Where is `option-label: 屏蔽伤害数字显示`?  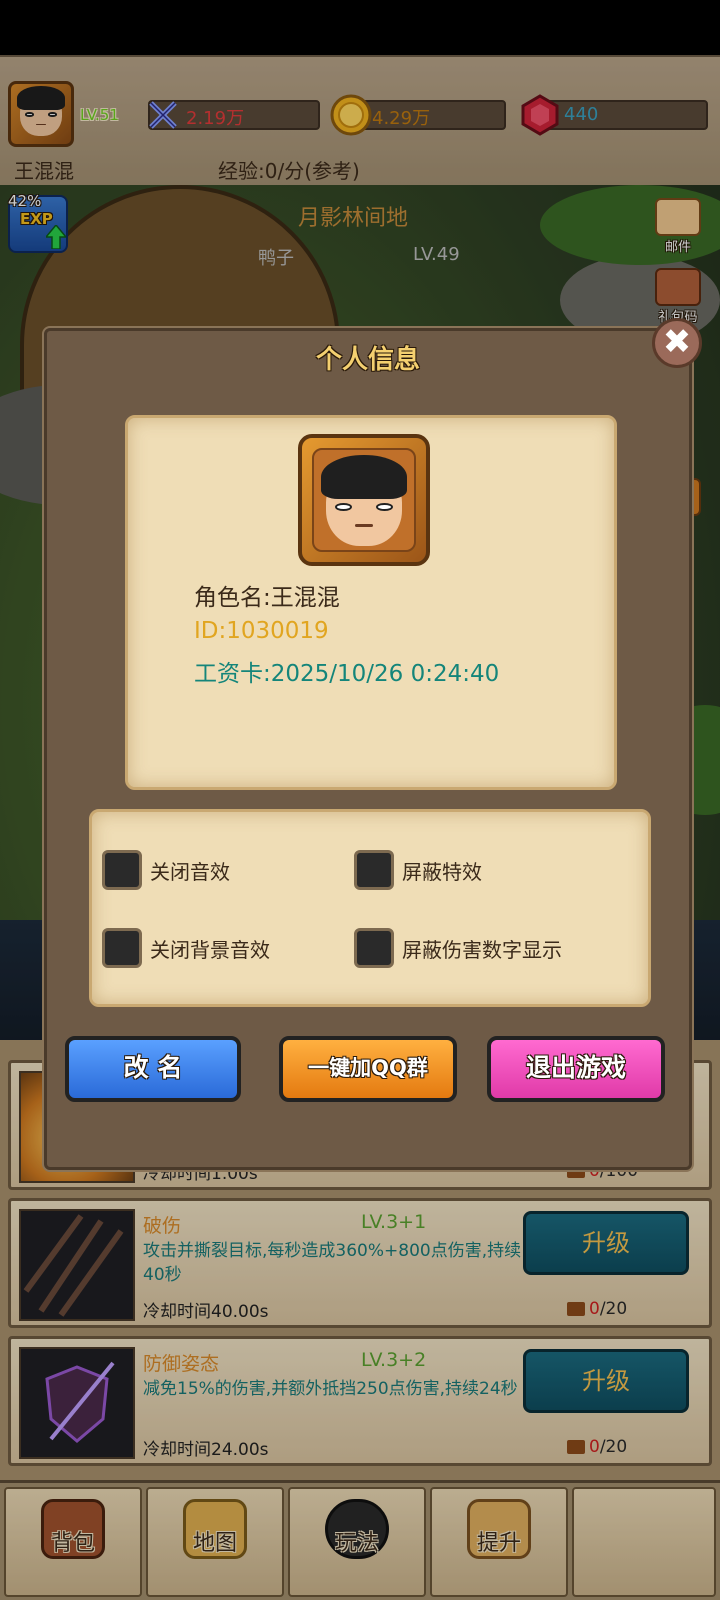 option-label: 屏蔽伤害数字显示 is located at coordinates (482, 949).